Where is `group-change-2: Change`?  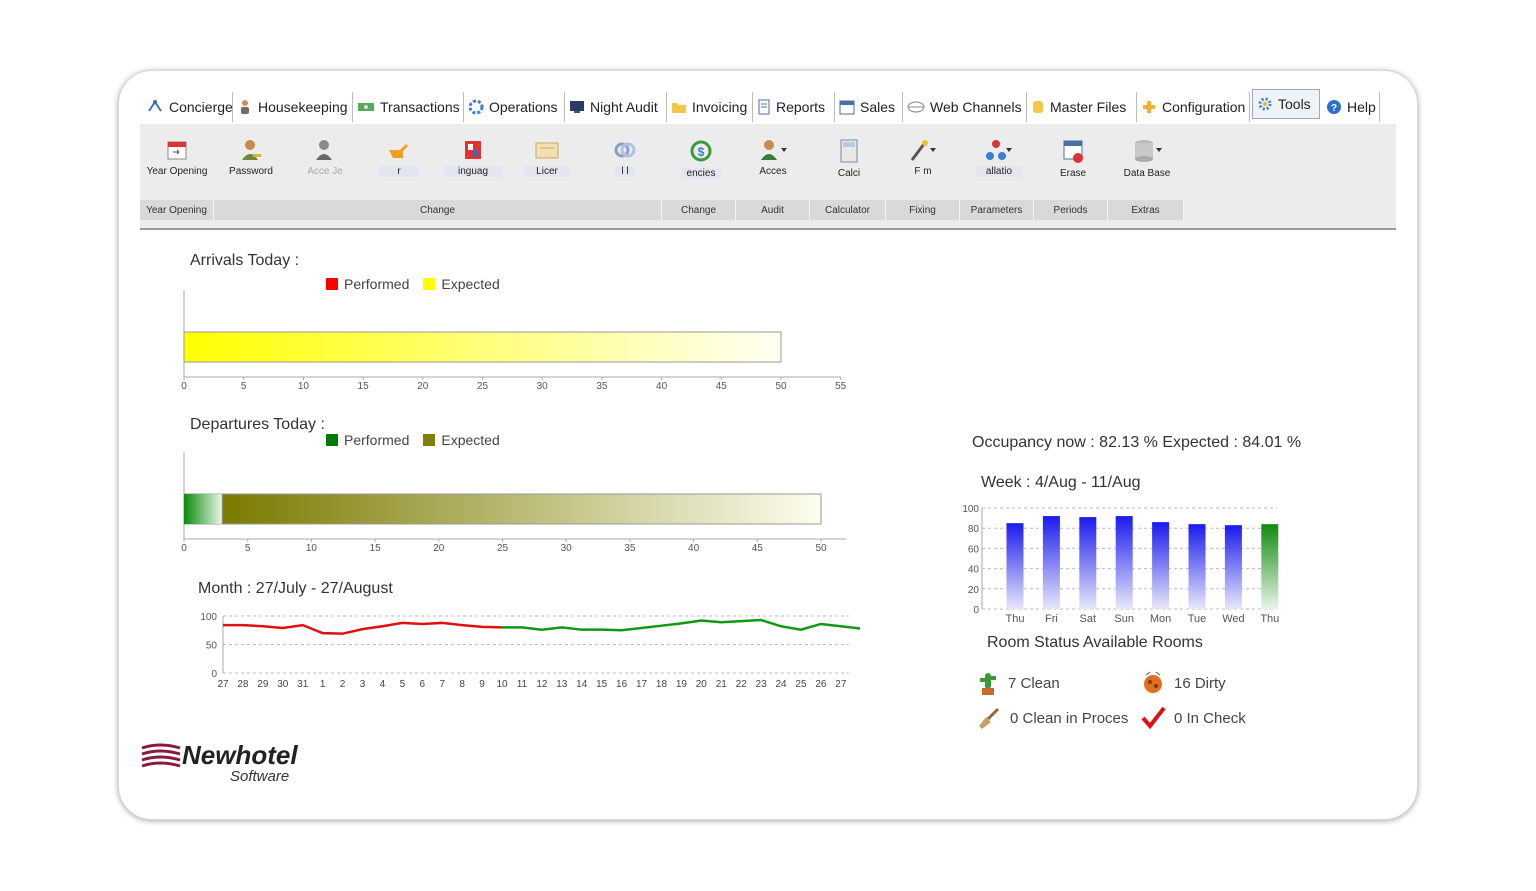 group-change-2: Change is located at coordinates (699, 210).